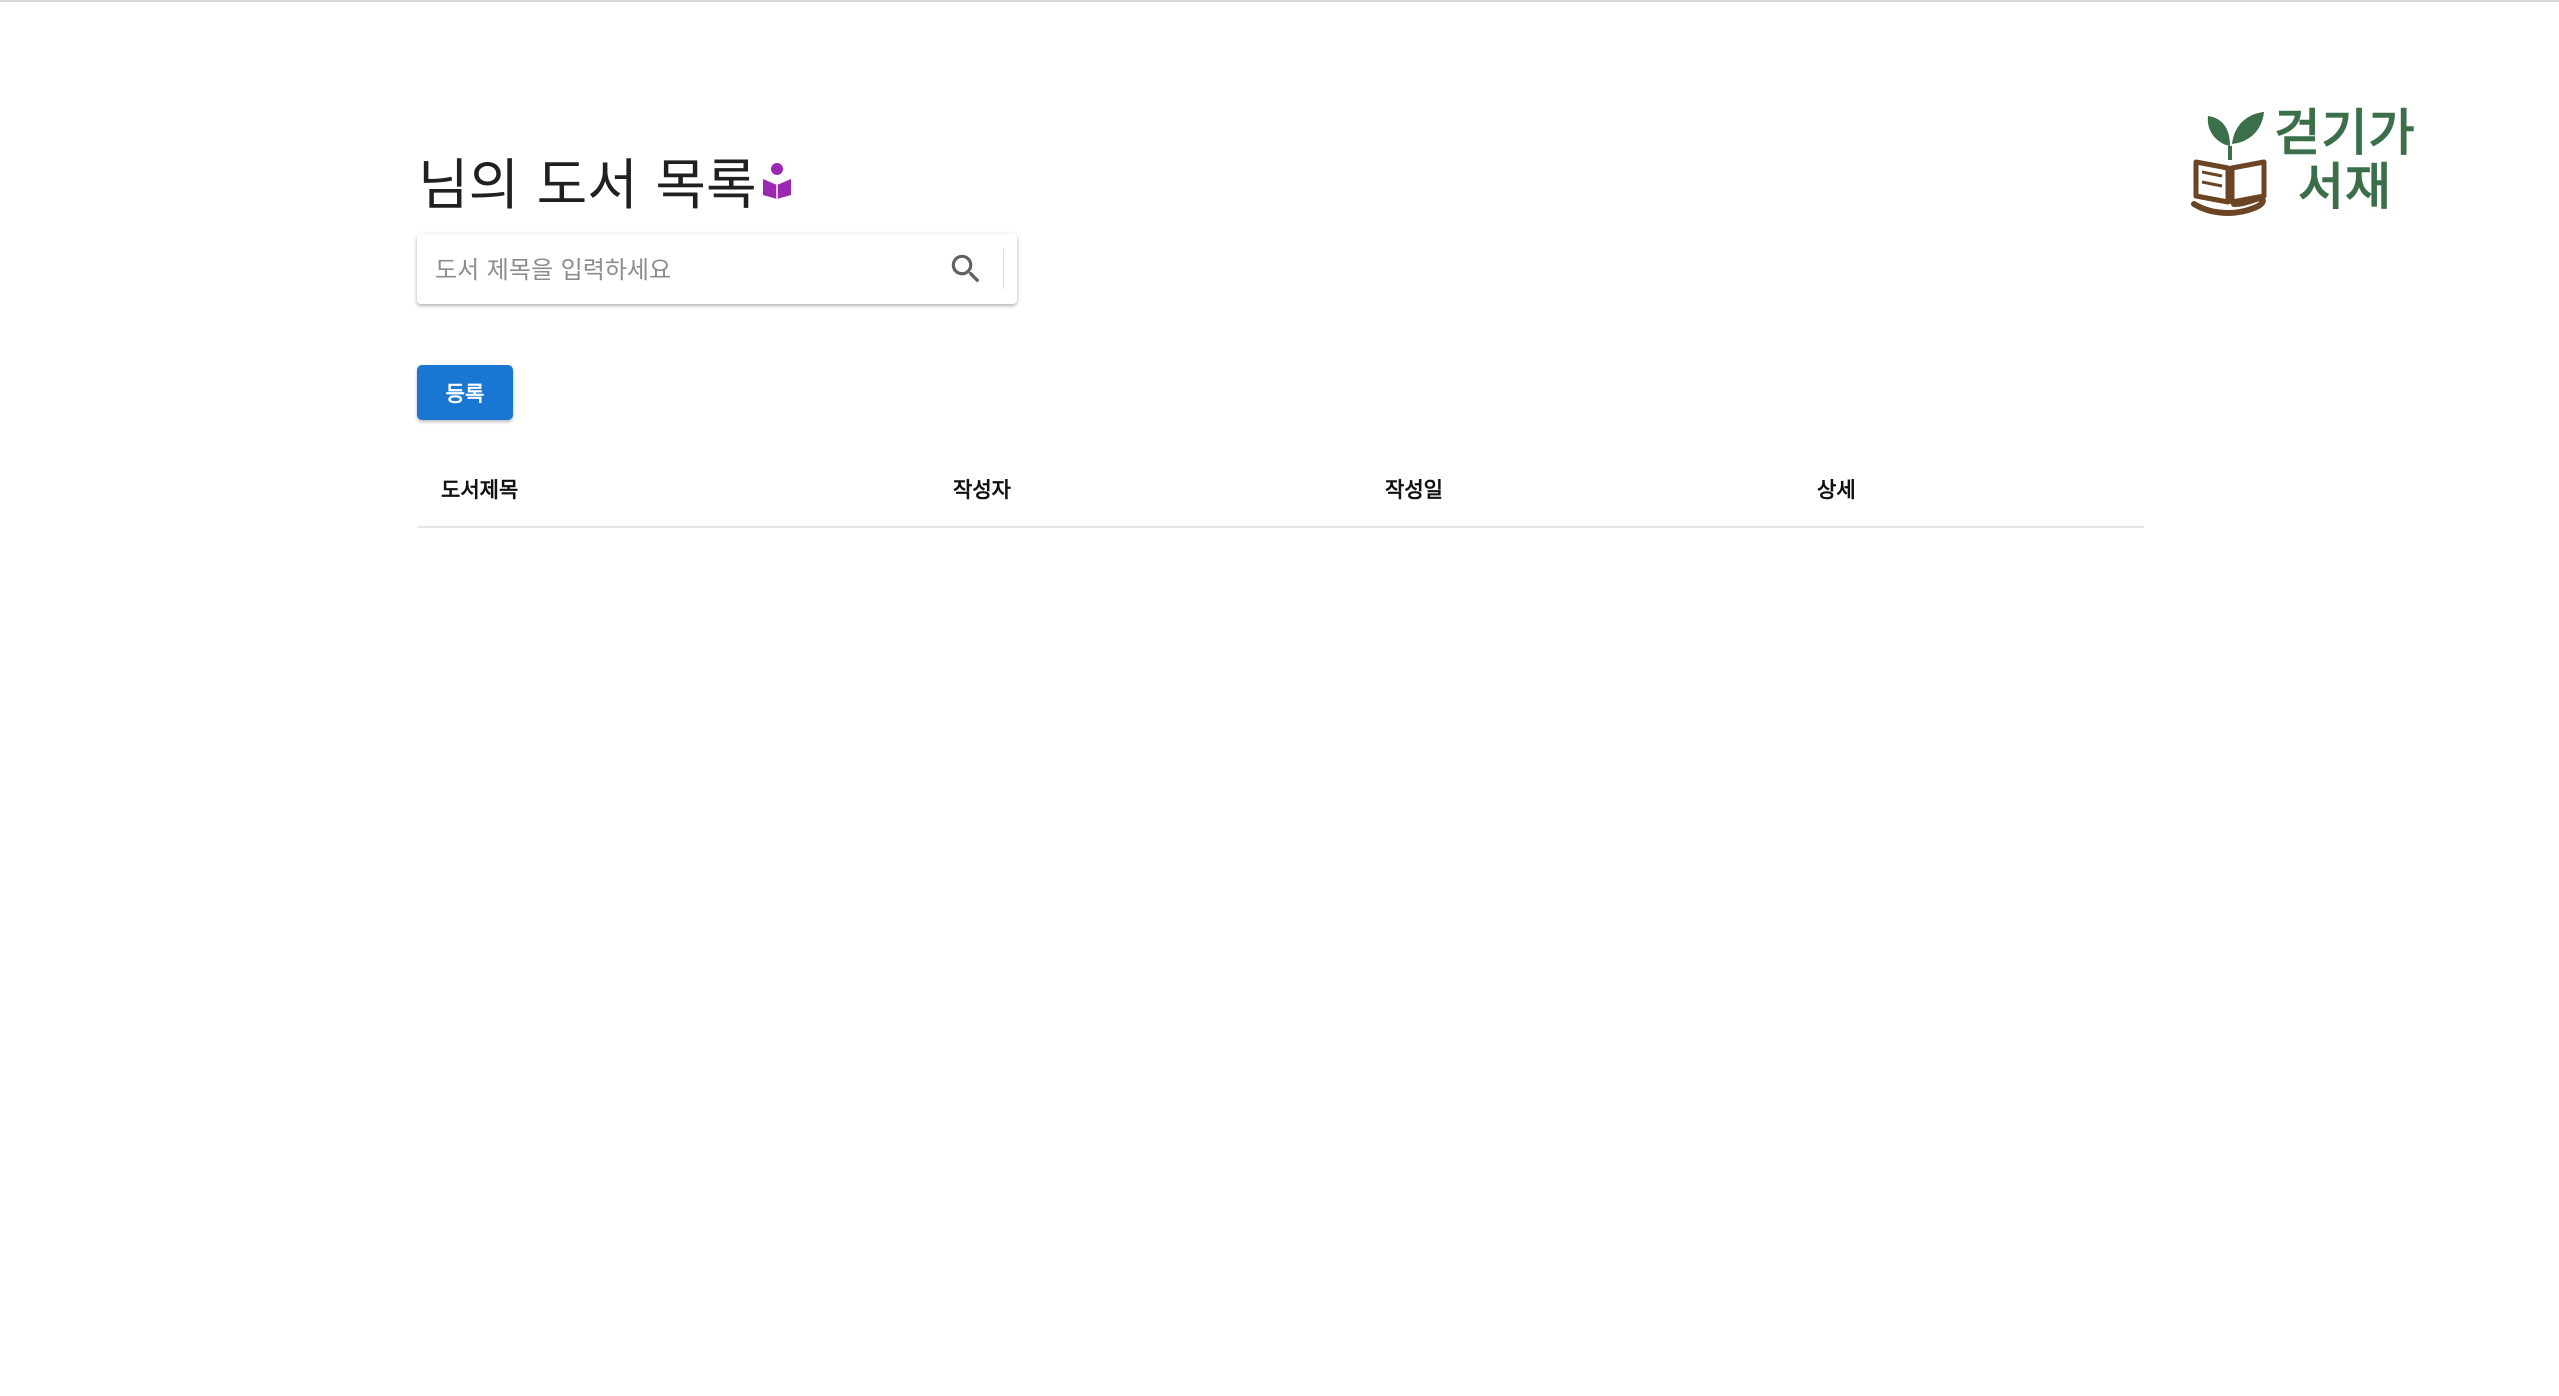  I want to click on logo-line-1: 걷기가, so click(2345, 133).